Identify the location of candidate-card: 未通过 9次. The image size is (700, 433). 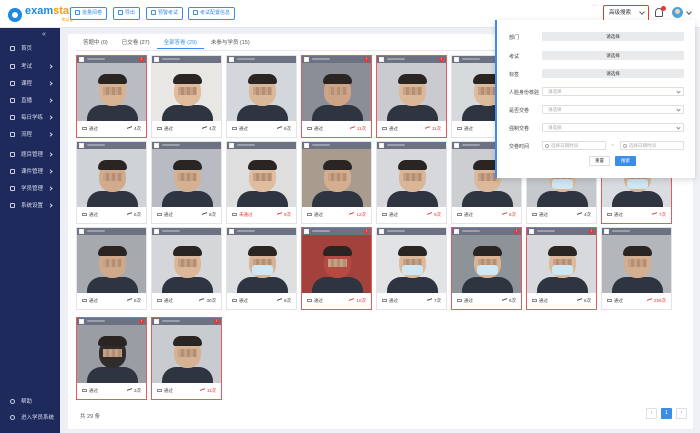
(261, 182).